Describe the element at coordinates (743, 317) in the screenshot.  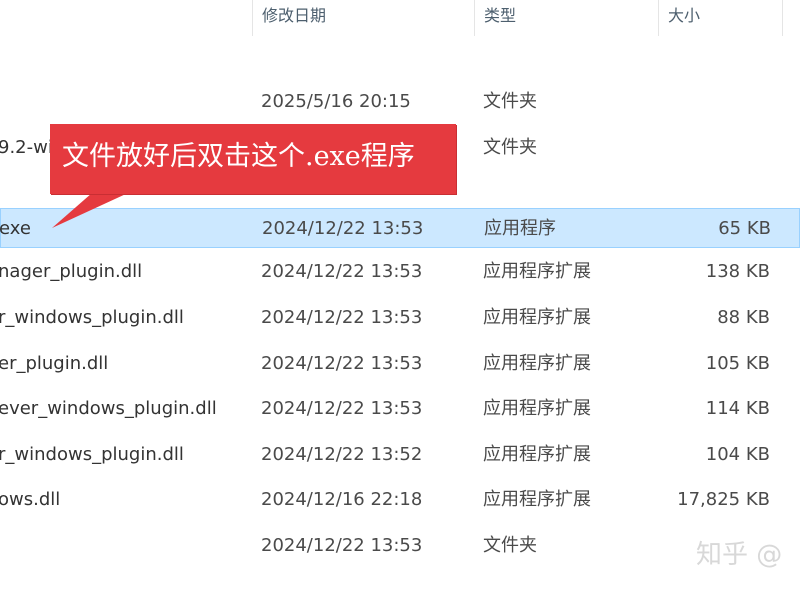
I see `file-size: 88 KB` at that location.